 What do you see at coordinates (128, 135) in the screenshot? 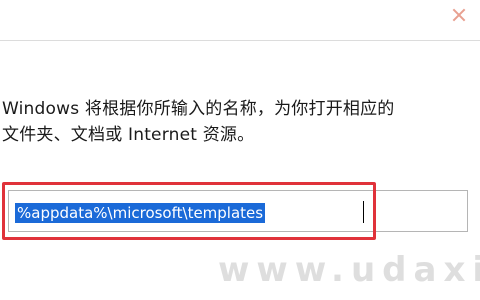
I see `description-line-2: 文件夹、文档或 Internet 资源。` at bounding box center [128, 135].